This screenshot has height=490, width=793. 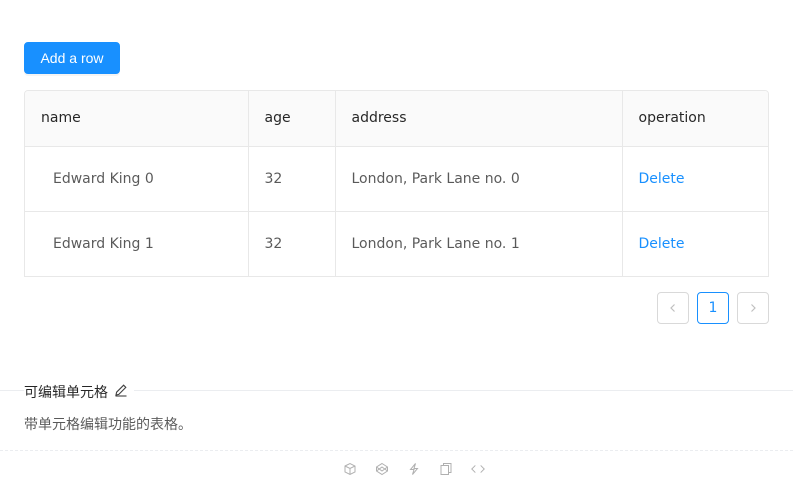 I want to click on table-header-row: name age address operation, so click(x=396, y=119).